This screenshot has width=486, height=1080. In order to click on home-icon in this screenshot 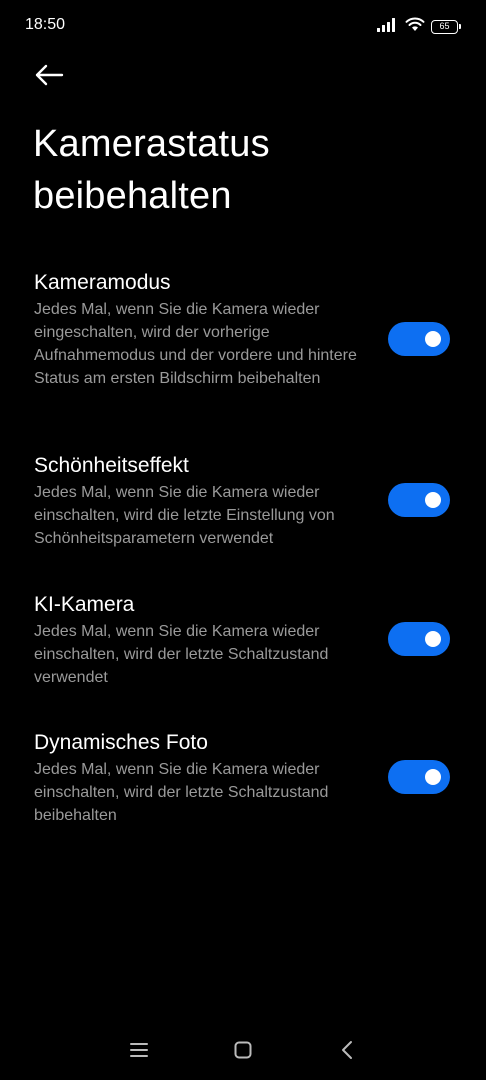, I will do `click(243, 1052)`.